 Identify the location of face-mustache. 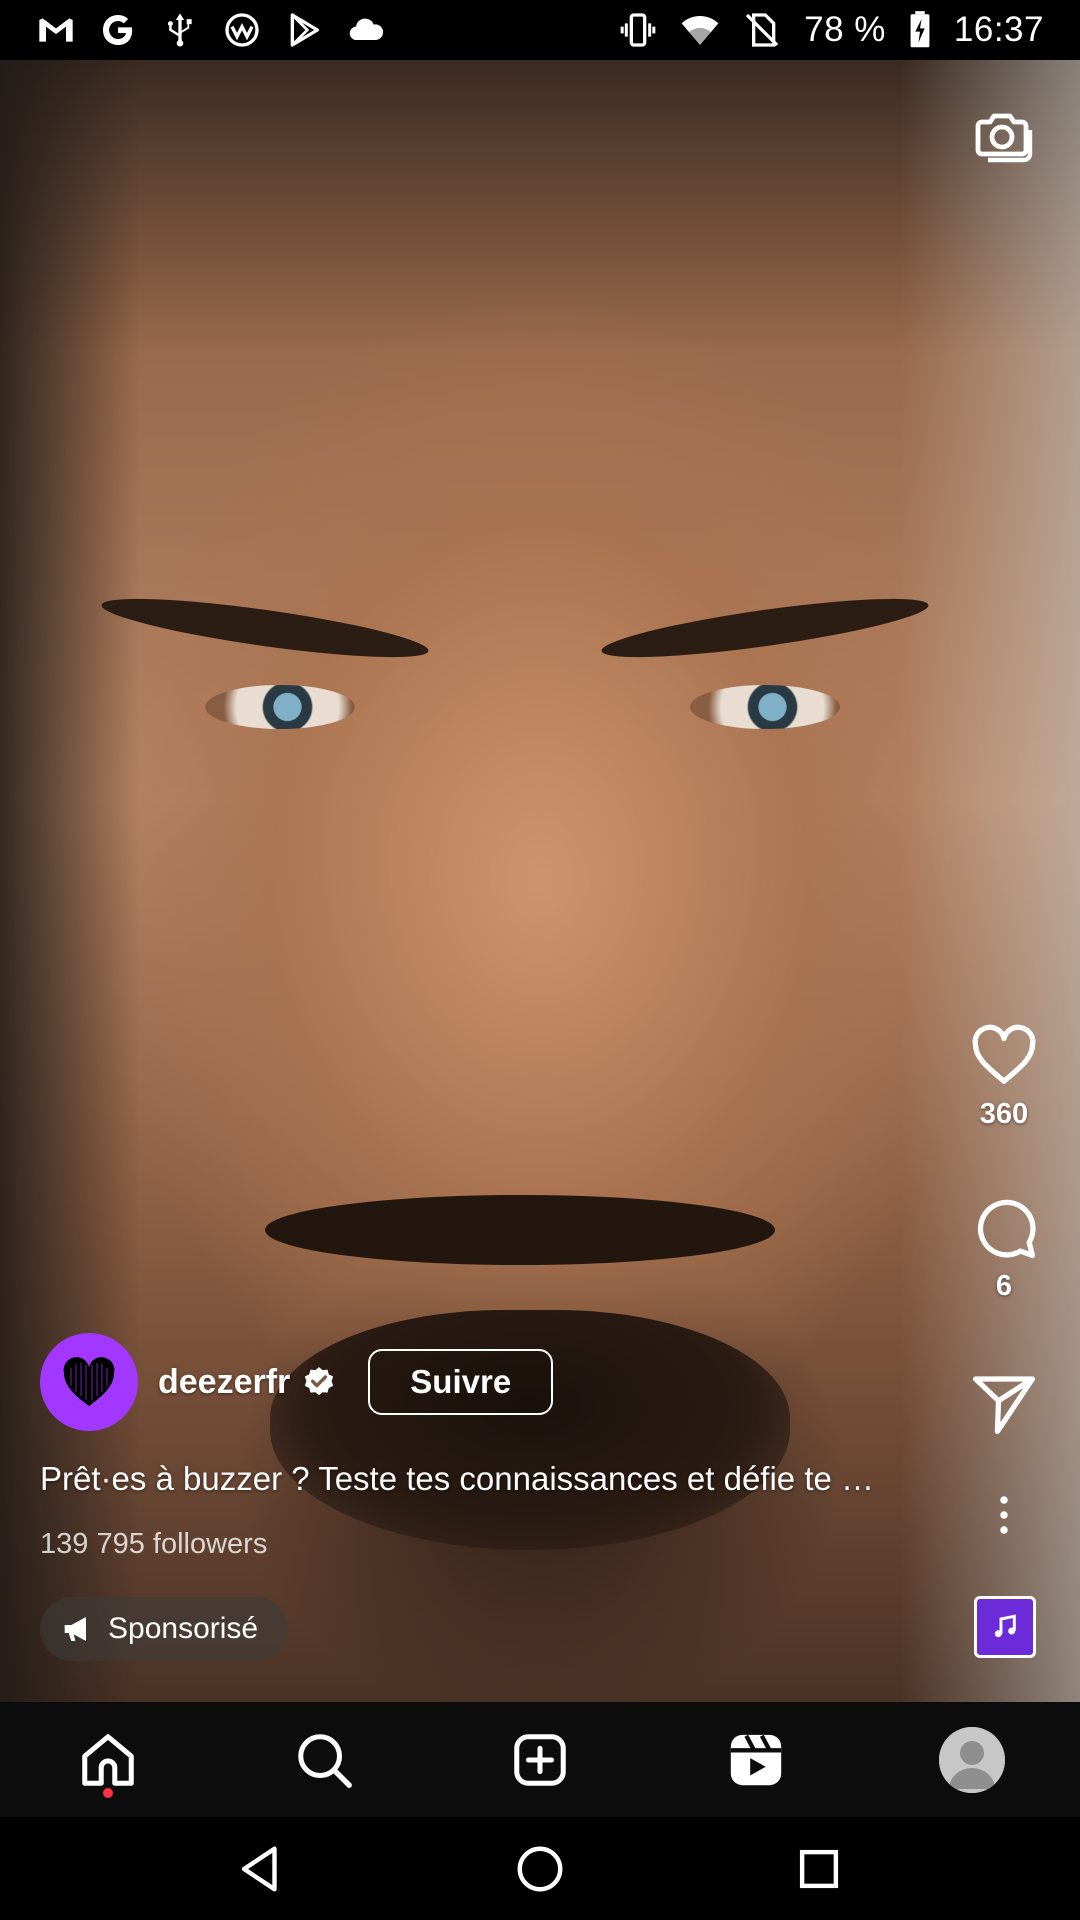
(520, 1230).